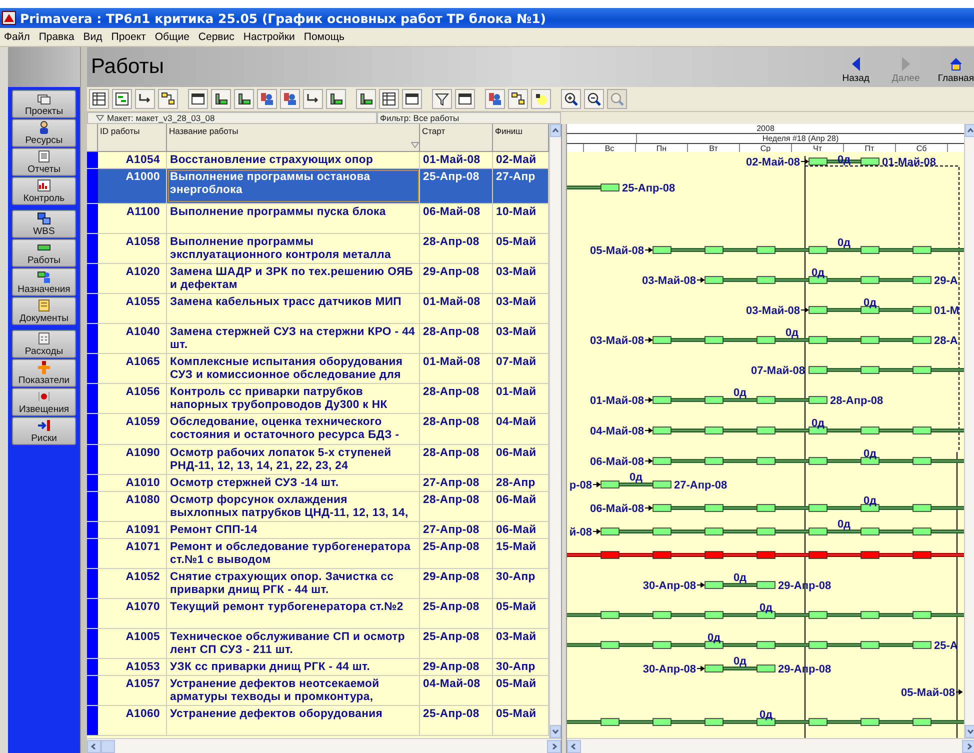 This screenshot has width=974, height=753. Describe the element at coordinates (216, 37) in the screenshot. I see `menu-item: Сервис` at that location.